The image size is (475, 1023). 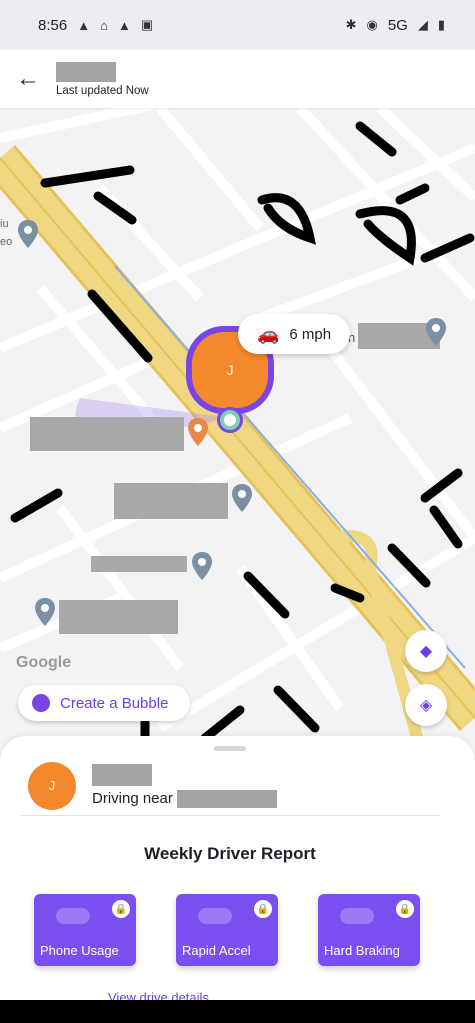 What do you see at coordinates (230, 748) in the screenshot?
I see `sheet-grabber` at bounding box center [230, 748].